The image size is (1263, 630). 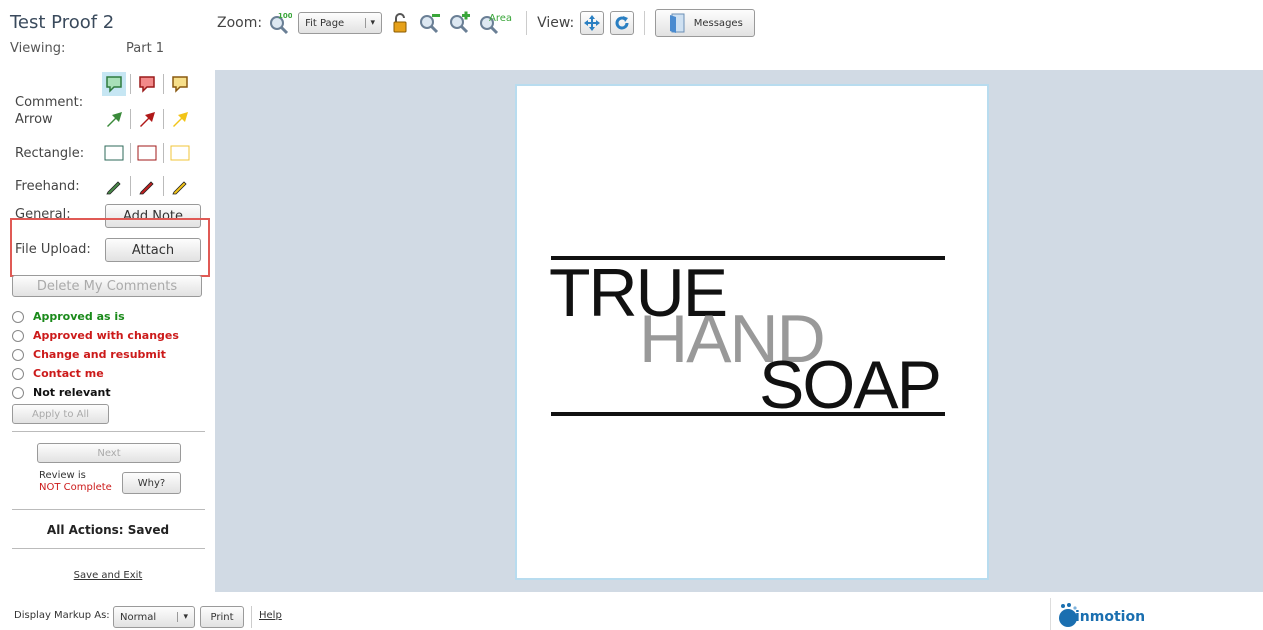 I want to click on rectangle-tools, so click(x=147, y=153).